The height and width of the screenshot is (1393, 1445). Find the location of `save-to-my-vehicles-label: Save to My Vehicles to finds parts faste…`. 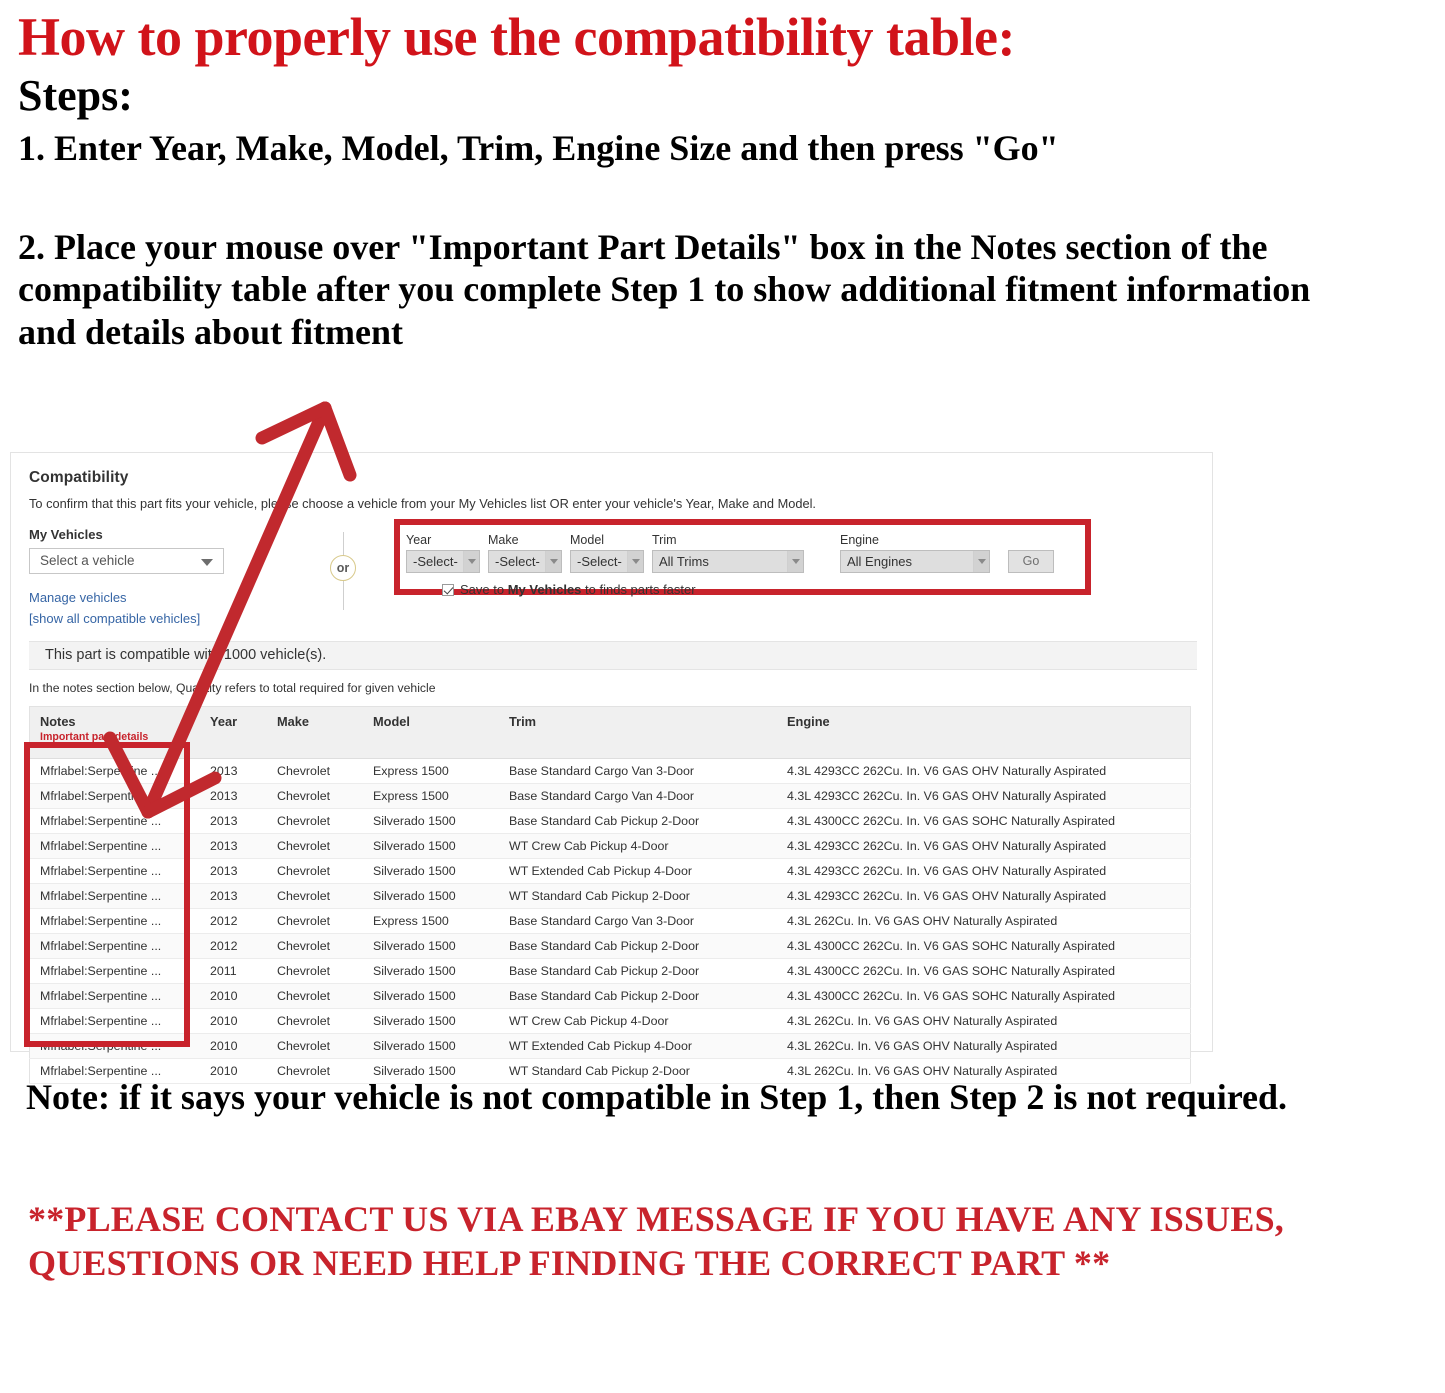

save-to-my-vehicles-label: Save to My Vehicles to finds parts faste… is located at coordinates (578, 589).